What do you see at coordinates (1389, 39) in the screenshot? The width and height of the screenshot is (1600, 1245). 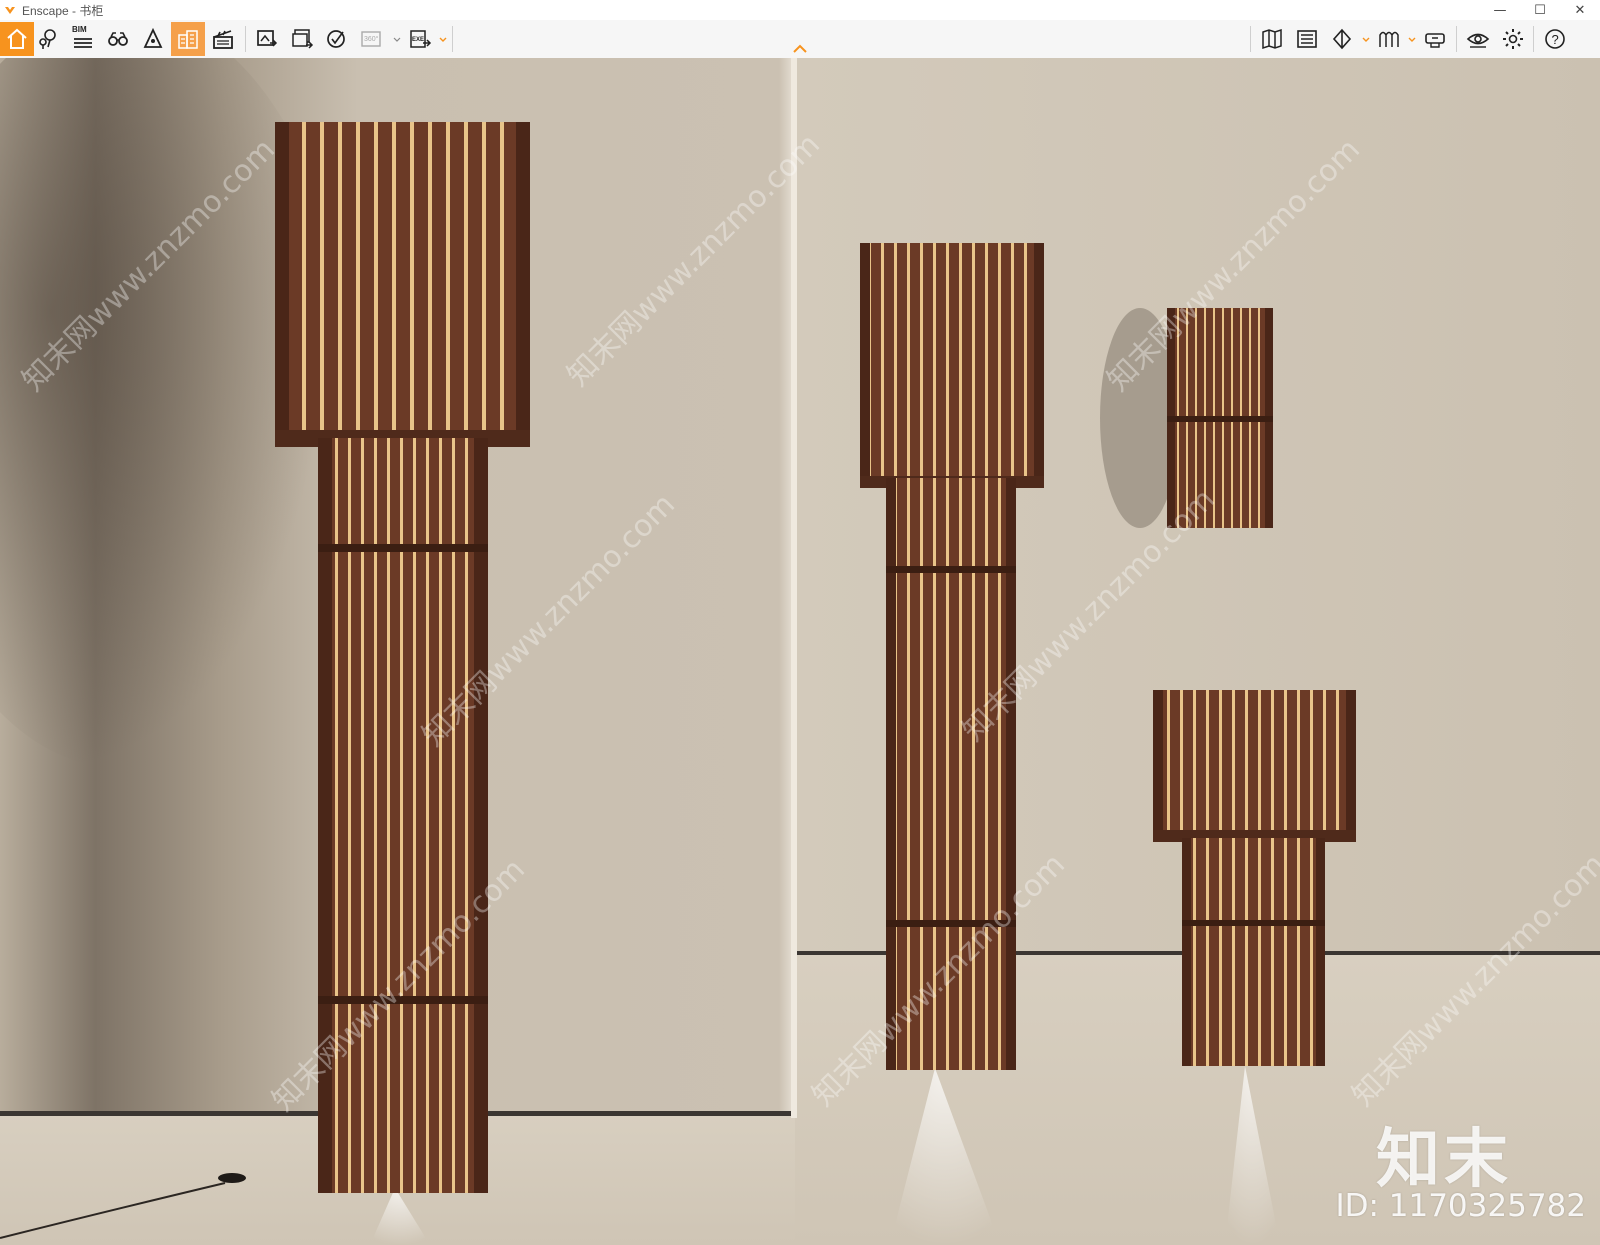 I see `material-editor-icon` at bounding box center [1389, 39].